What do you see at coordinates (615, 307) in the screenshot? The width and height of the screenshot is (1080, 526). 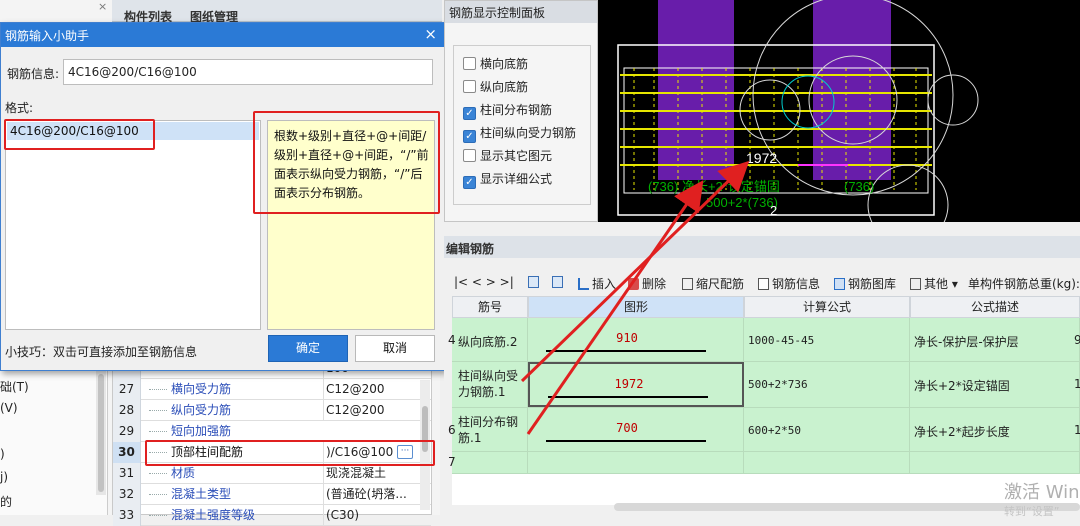 I see `arrow-to-cad-bar` at bounding box center [615, 307].